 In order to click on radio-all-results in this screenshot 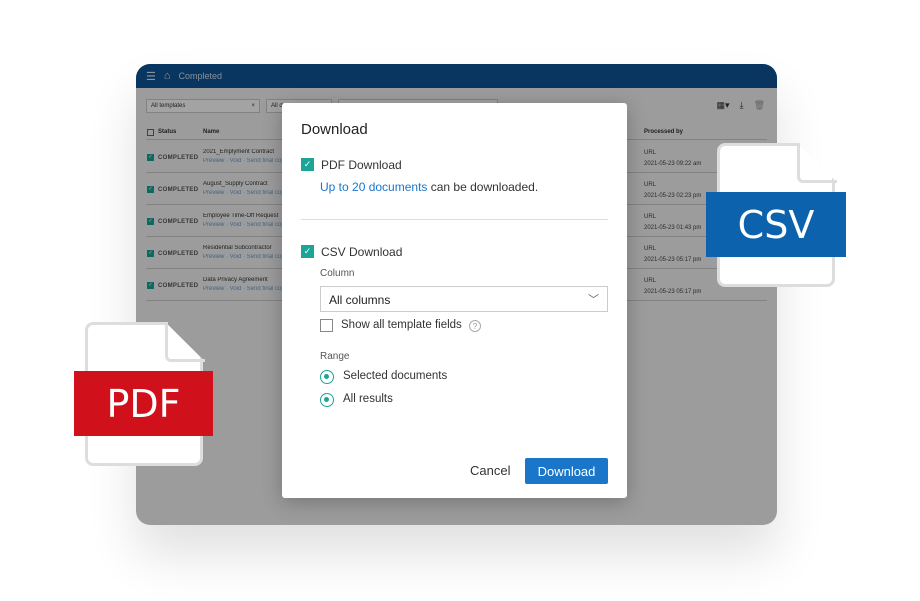, I will do `click(327, 400)`.